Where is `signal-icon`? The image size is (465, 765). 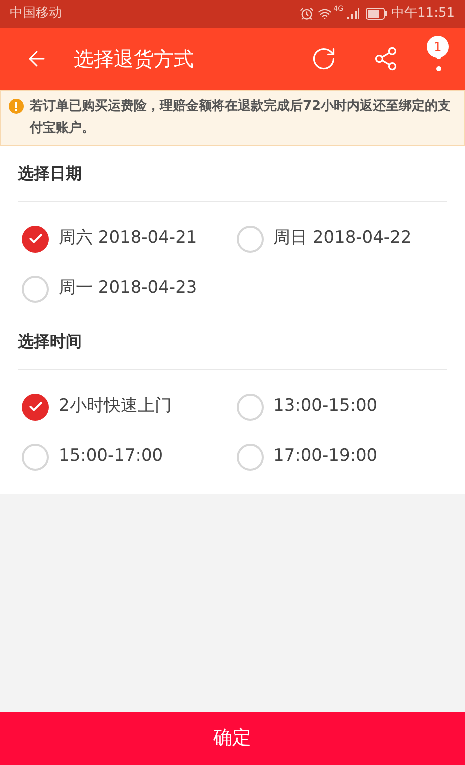
signal-icon is located at coordinates (353, 14).